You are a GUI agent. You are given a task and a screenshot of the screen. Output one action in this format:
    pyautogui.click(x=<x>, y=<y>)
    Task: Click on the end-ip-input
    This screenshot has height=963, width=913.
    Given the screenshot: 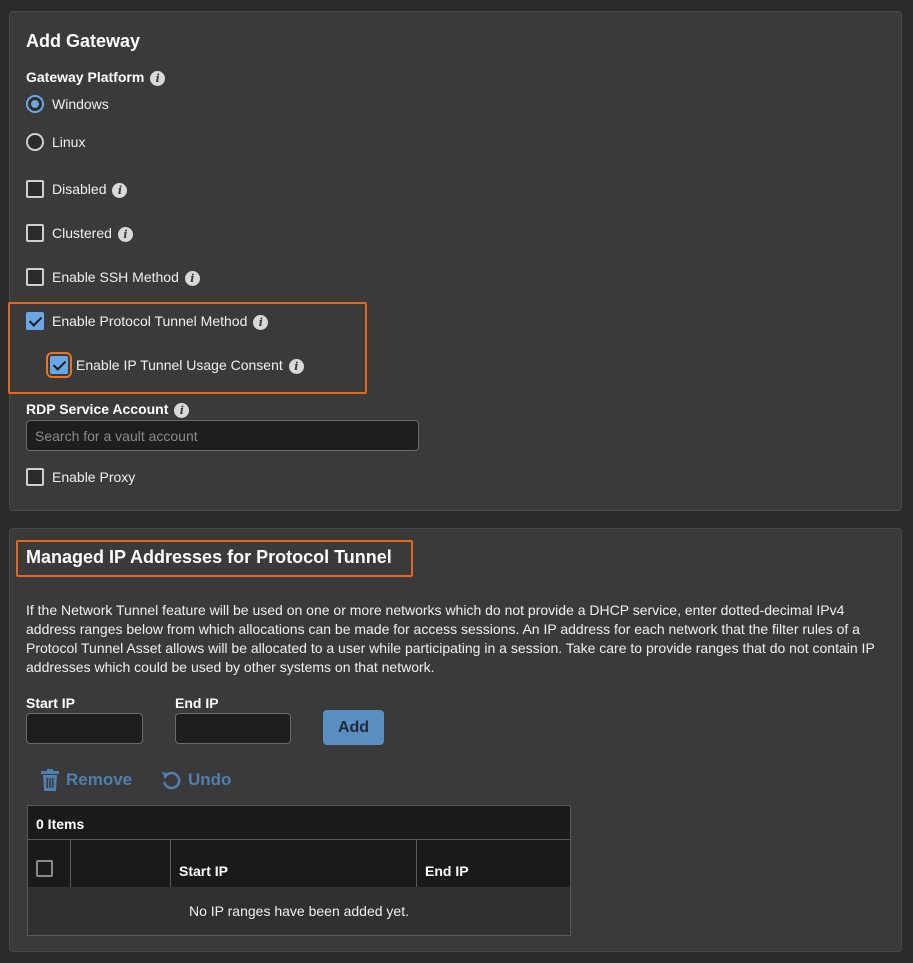 What is the action you would take?
    pyautogui.click(x=233, y=728)
    